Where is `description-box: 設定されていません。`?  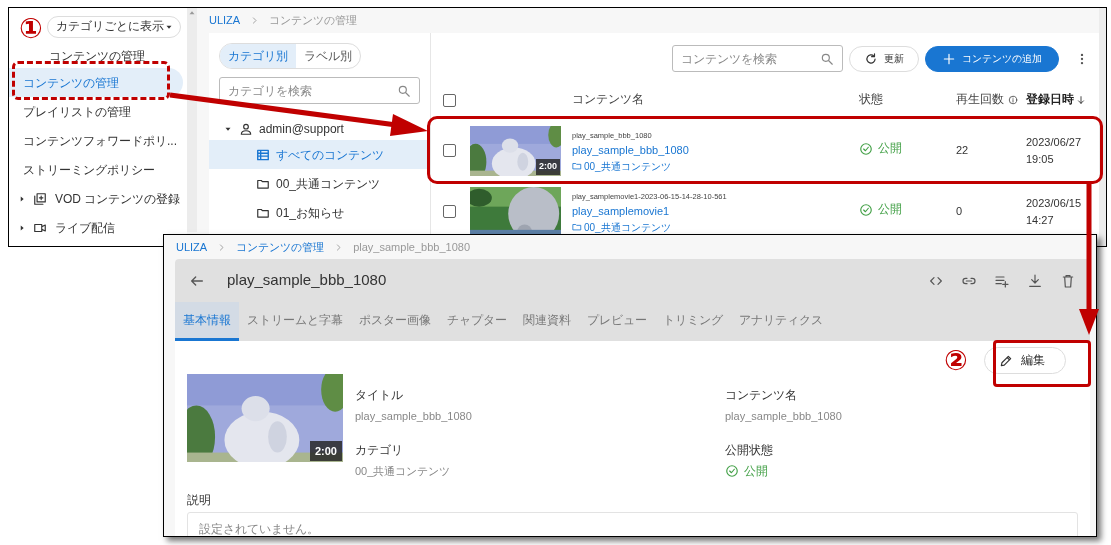
description-box: 設定されていません。 is located at coordinates (632, 523).